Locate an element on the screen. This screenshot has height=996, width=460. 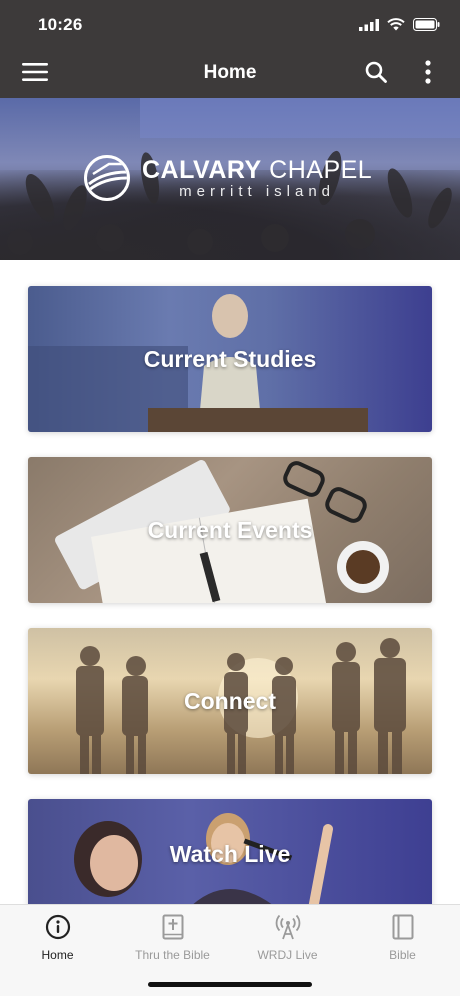
card-current-studies: Current Studies is located at coordinates (230, 359).